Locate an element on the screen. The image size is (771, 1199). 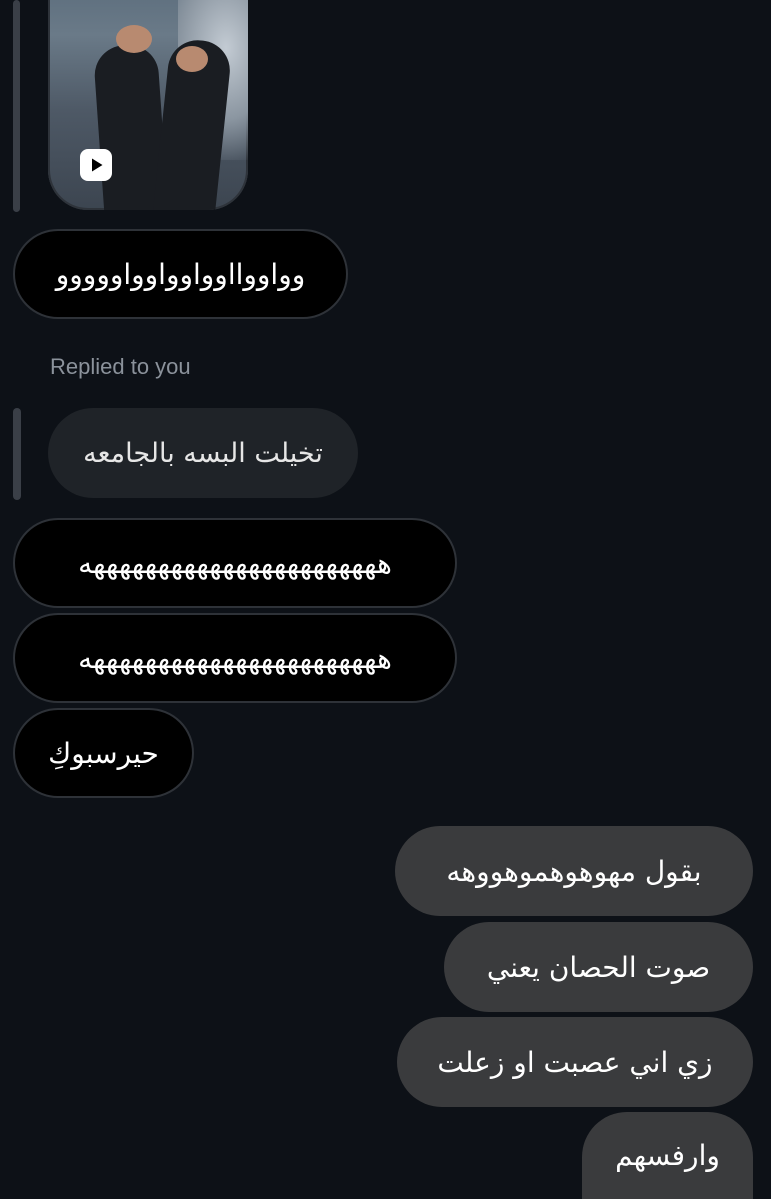
reel-image-foot-right is located at coordinates (192, 59).